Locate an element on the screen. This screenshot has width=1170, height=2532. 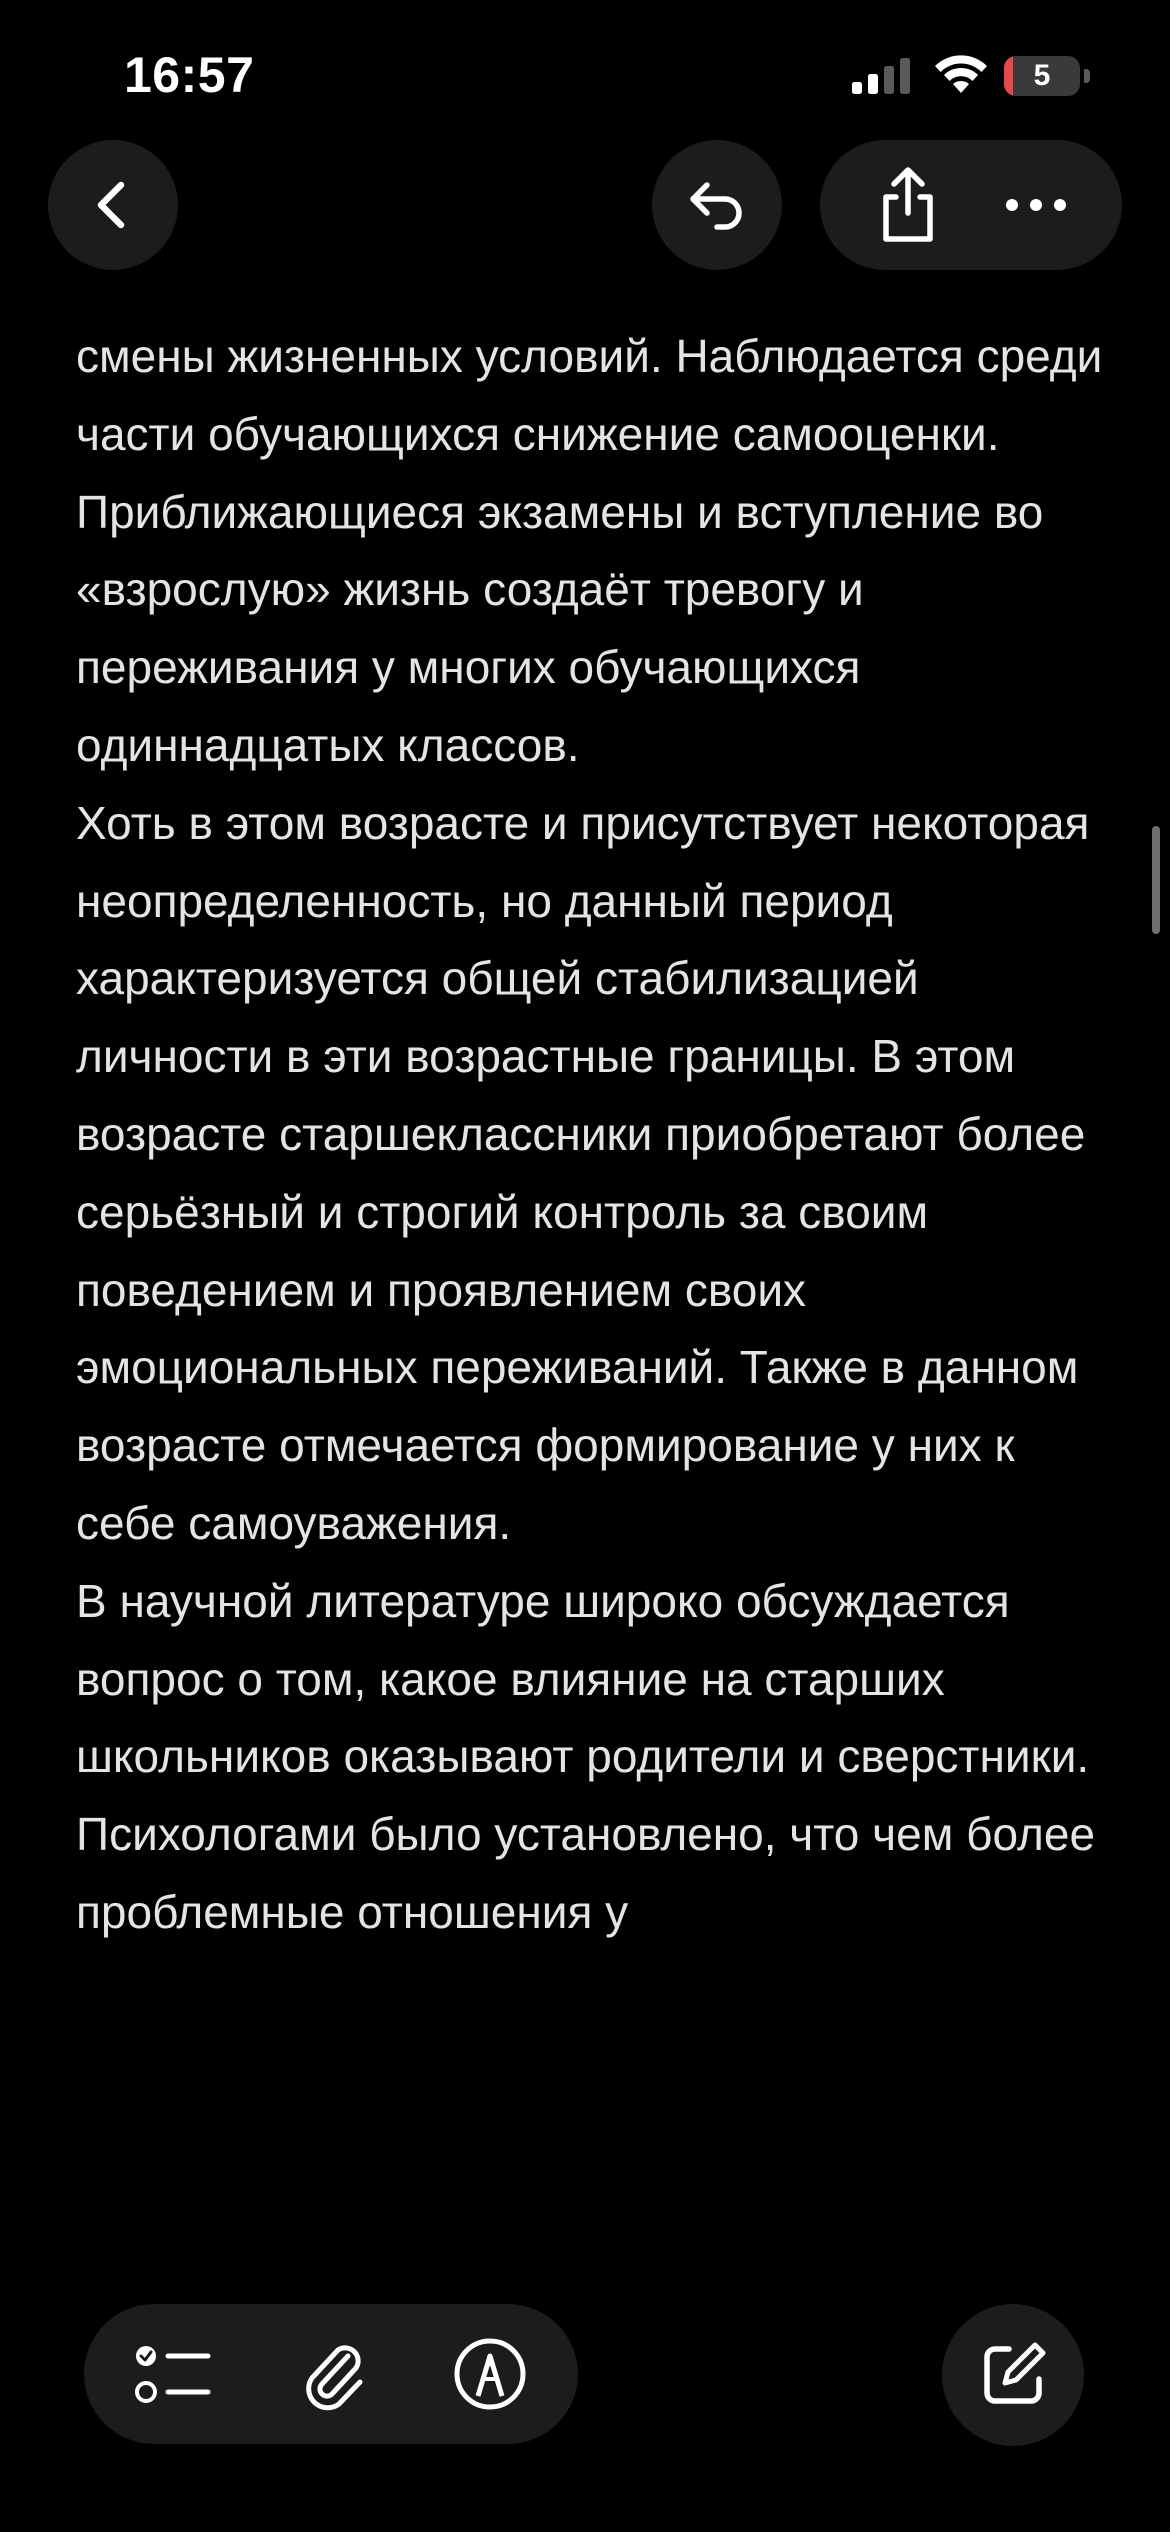
markup-pen-icon is located at coordinates (490, 2374).